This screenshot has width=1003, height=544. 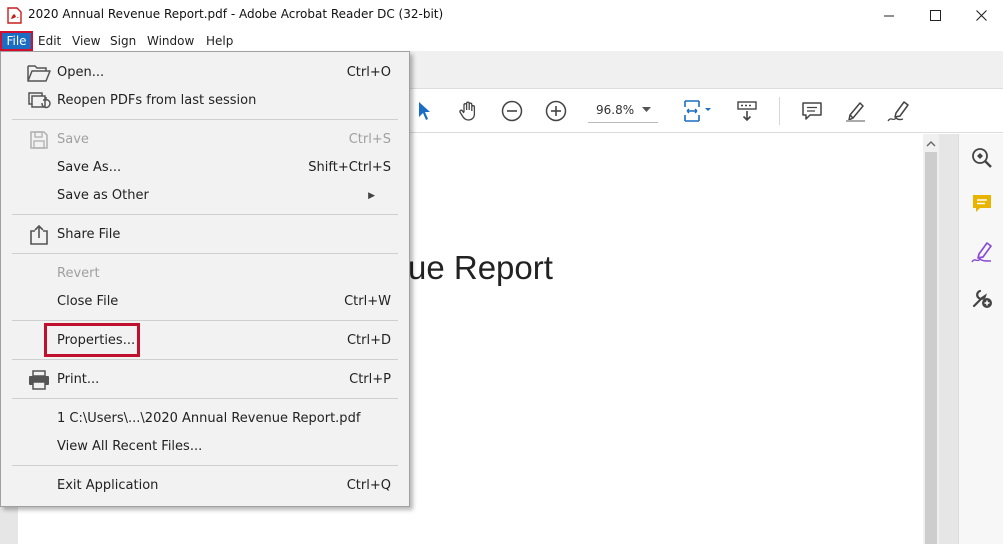 I want to click on fill-sign-tool-button, so click(x=899, y=111).